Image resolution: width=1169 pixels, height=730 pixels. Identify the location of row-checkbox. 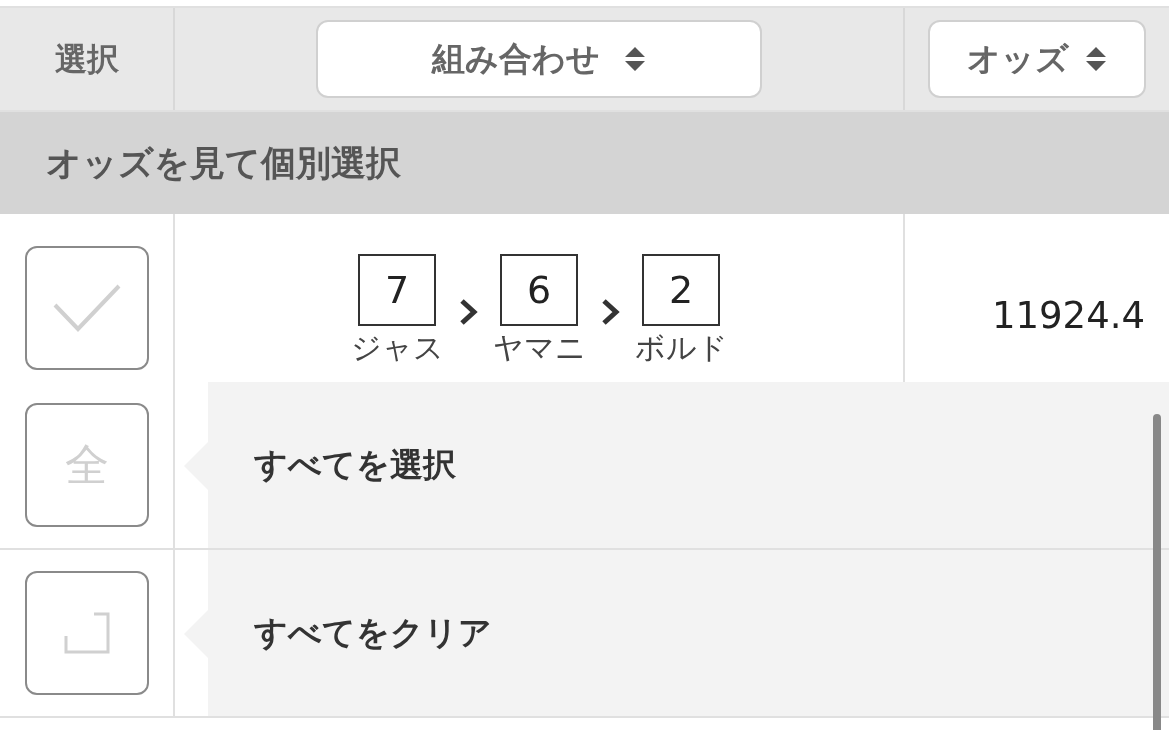
(86, 308).